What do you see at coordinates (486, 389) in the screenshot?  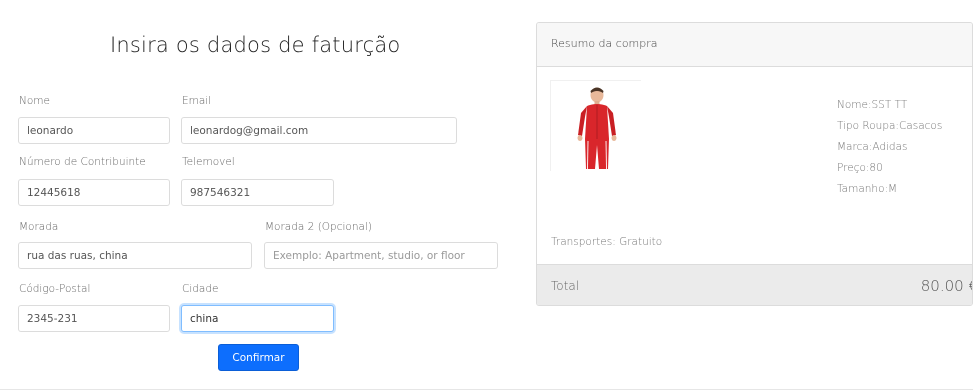 I see `footer-divider` at bounding box center [486, 389].